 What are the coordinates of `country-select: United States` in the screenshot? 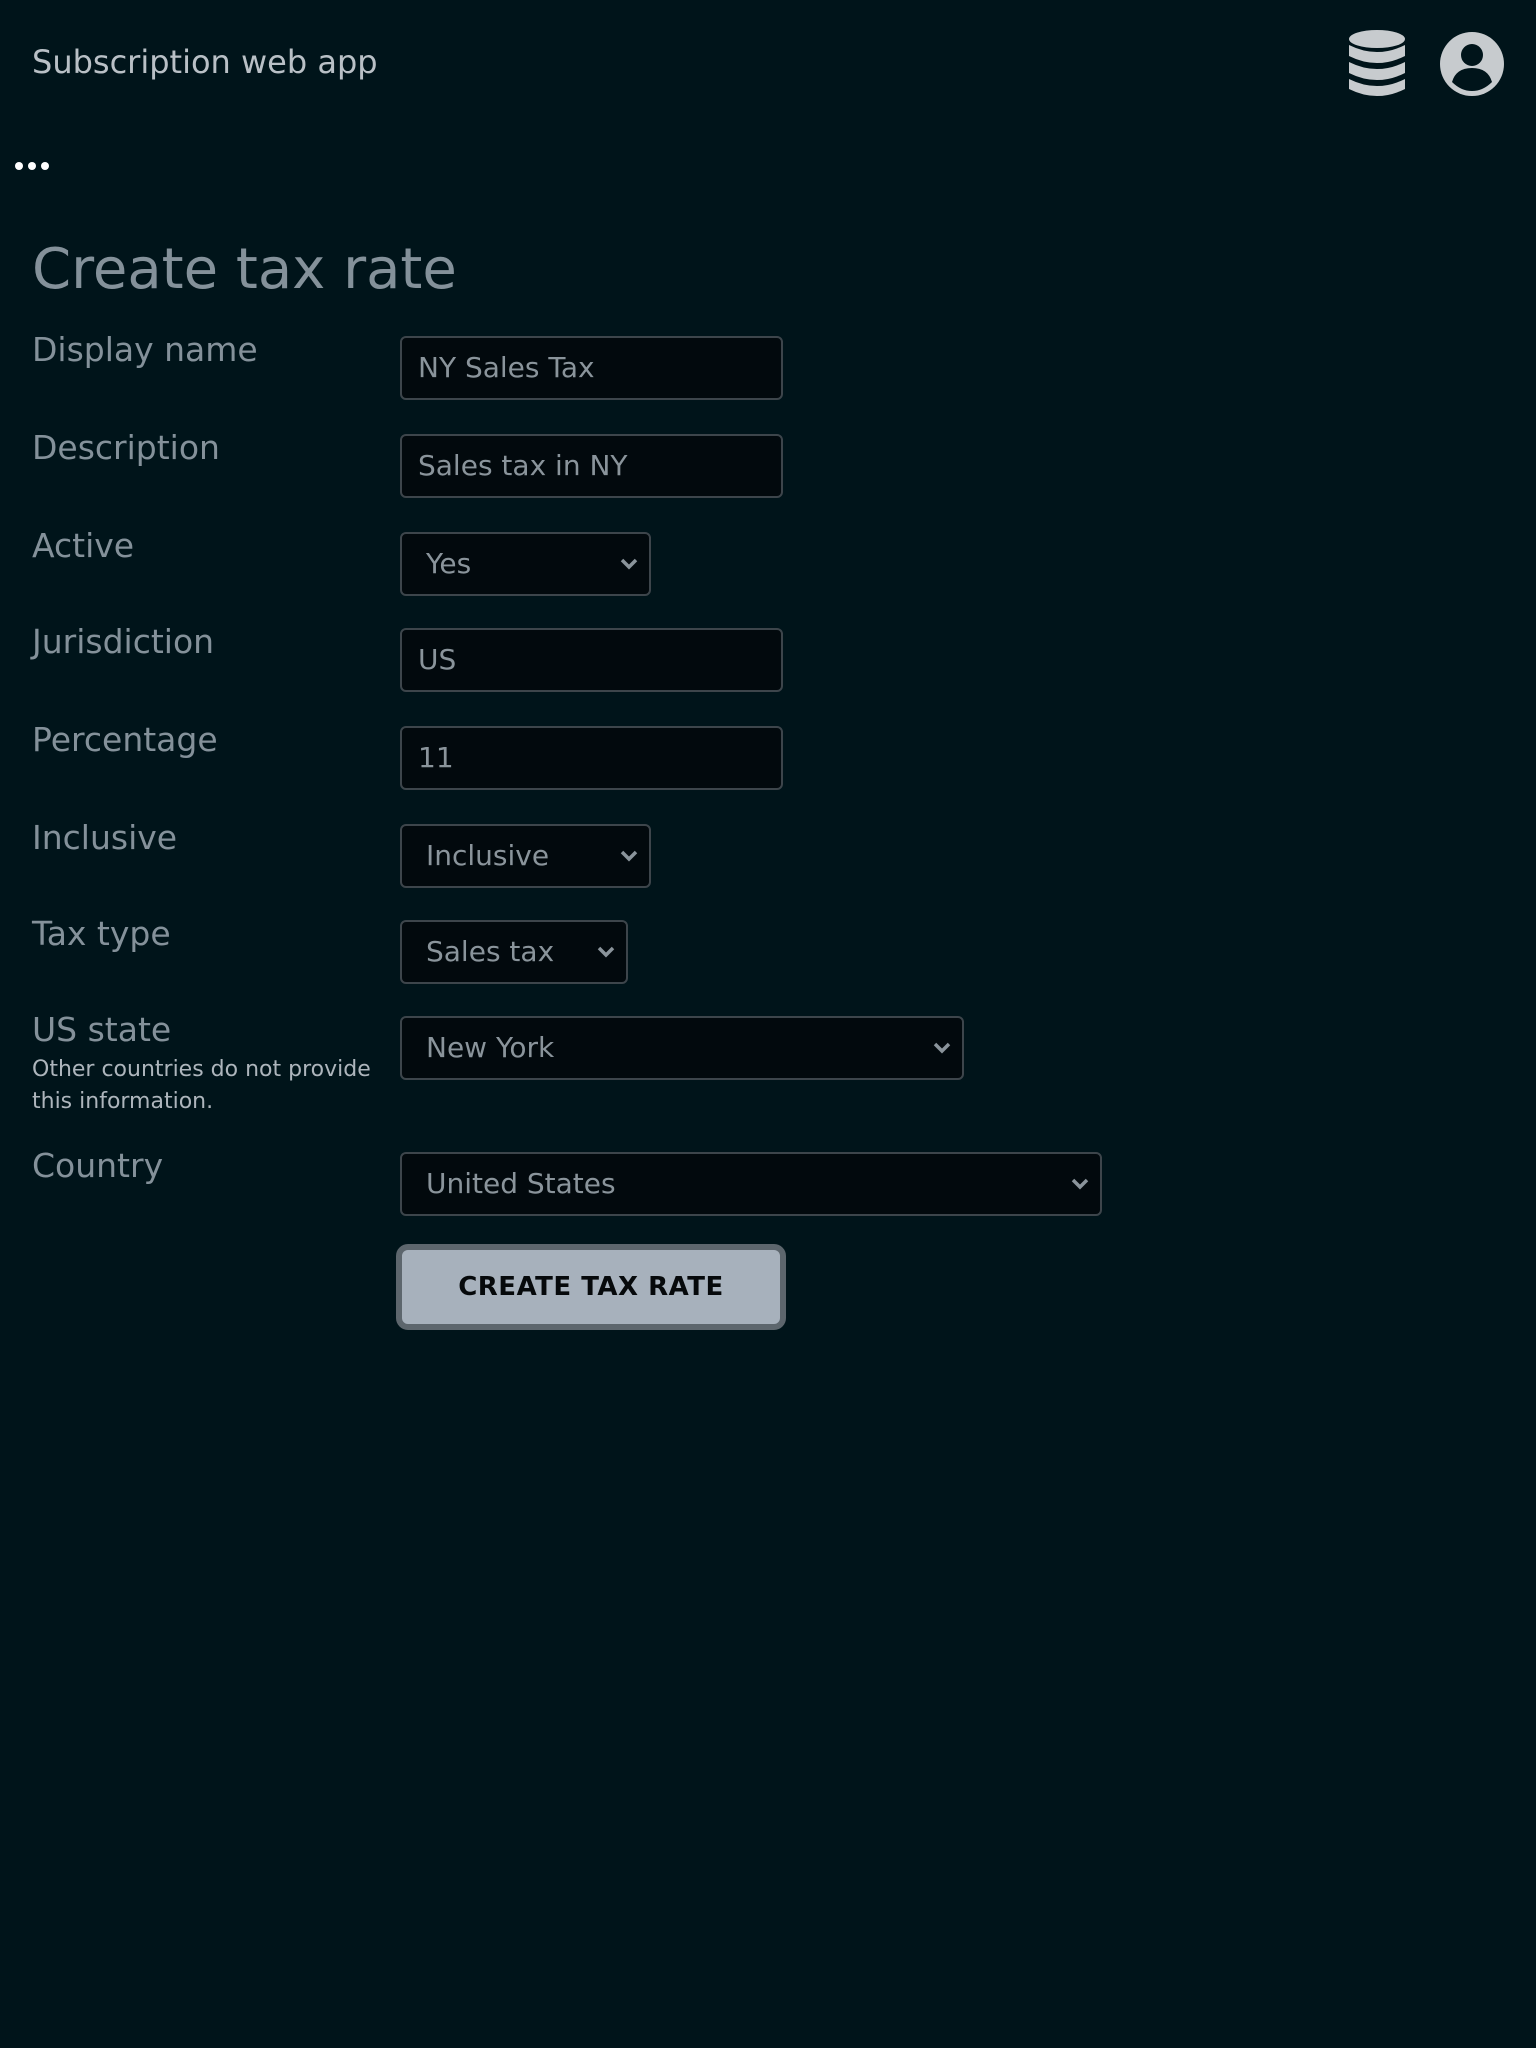 It's located at (751, 1184).